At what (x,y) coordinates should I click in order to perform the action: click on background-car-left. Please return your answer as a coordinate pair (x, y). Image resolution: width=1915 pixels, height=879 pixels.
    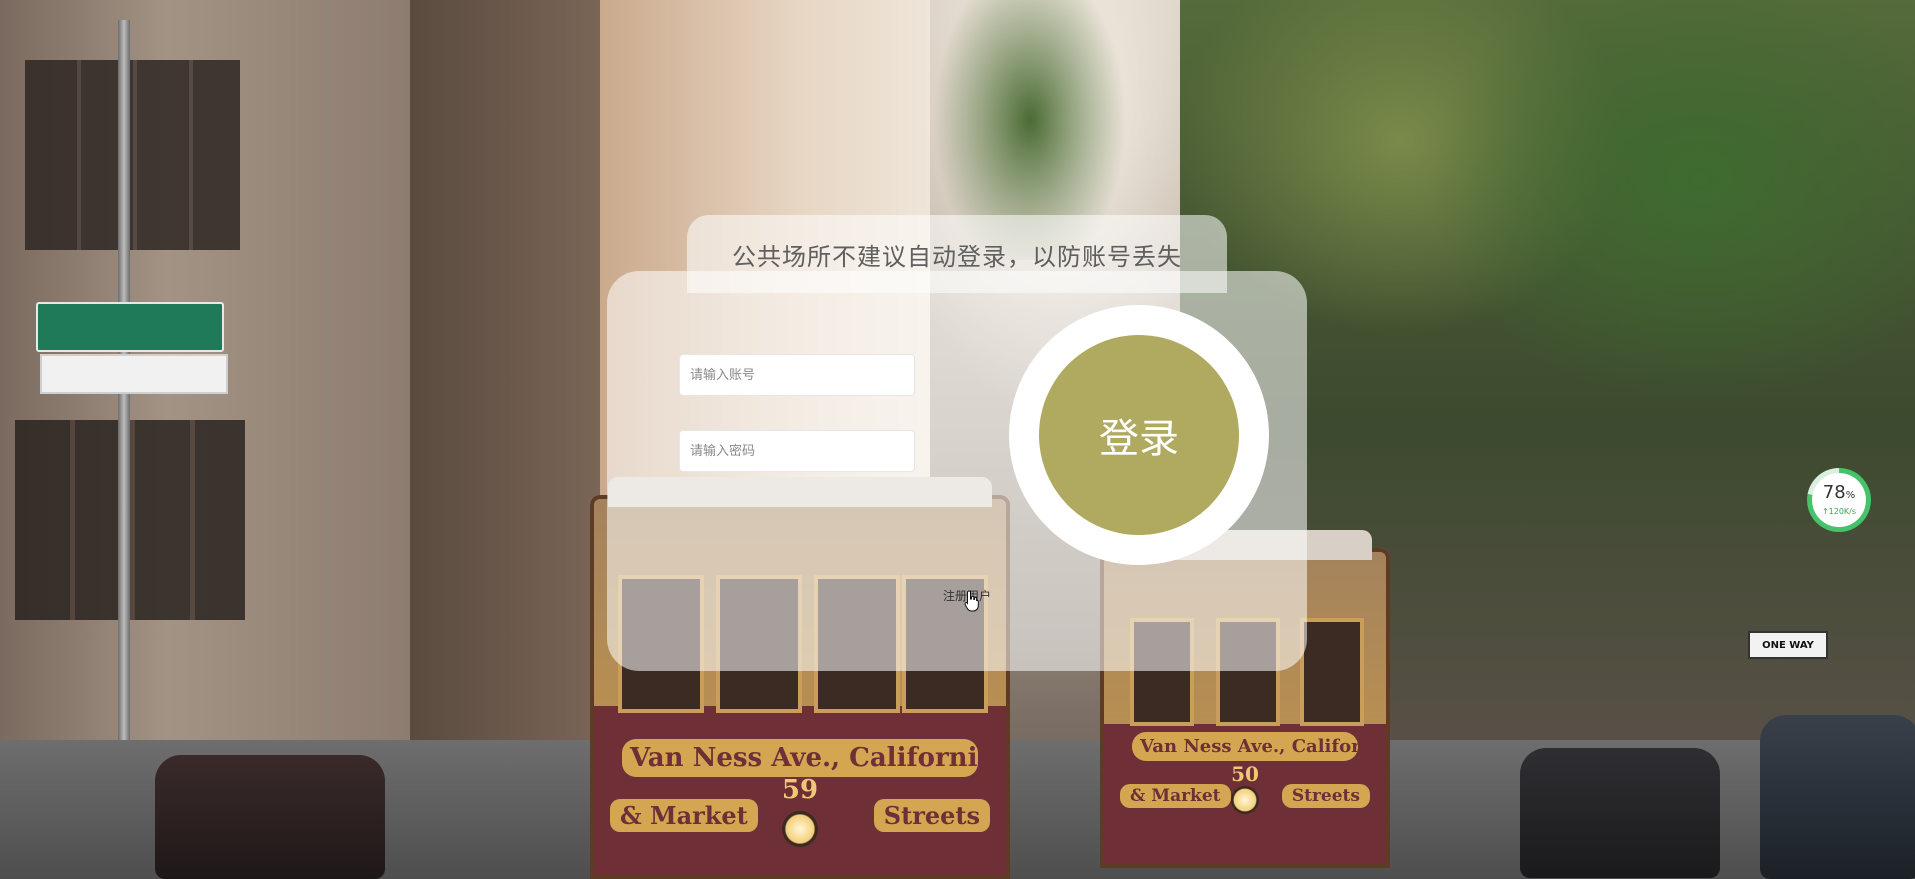
    Looking at the image, I should click on (270, 817).